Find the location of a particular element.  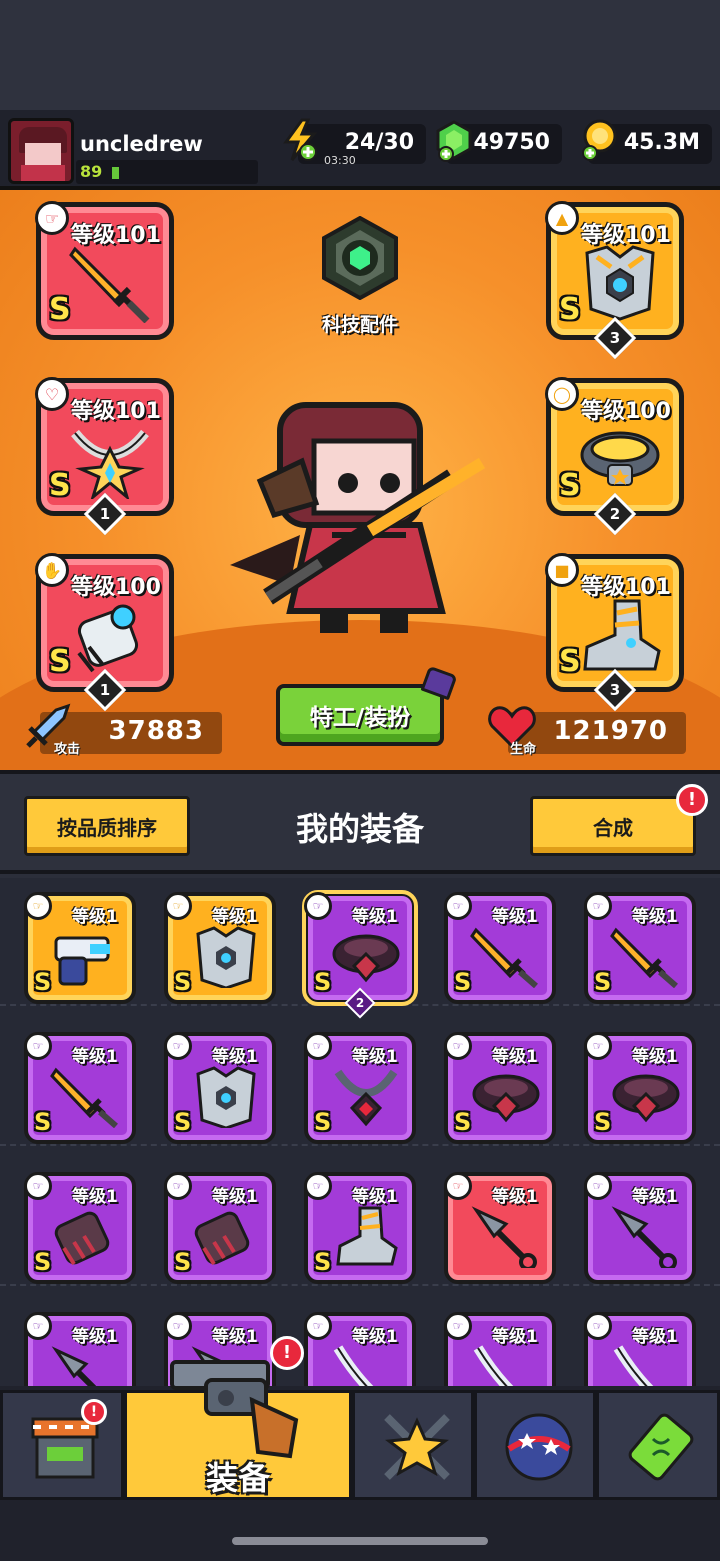

belt-type-icon: ◯ is located at coordinates (562, 394).